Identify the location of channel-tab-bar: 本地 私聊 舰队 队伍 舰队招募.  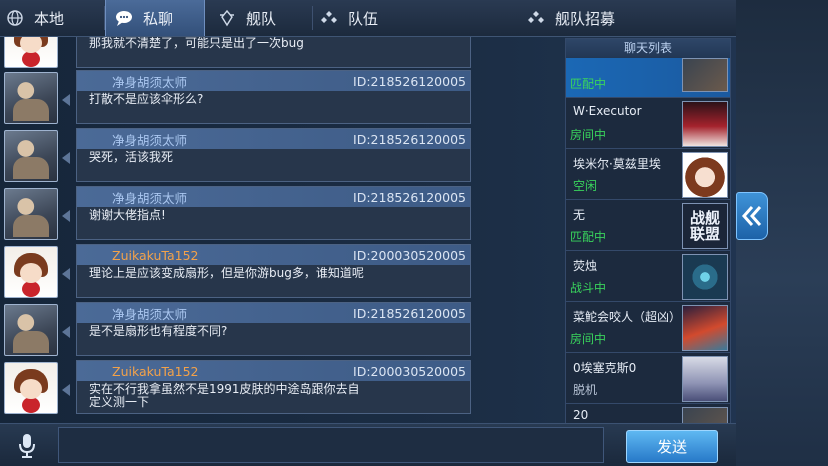
(368, 18).